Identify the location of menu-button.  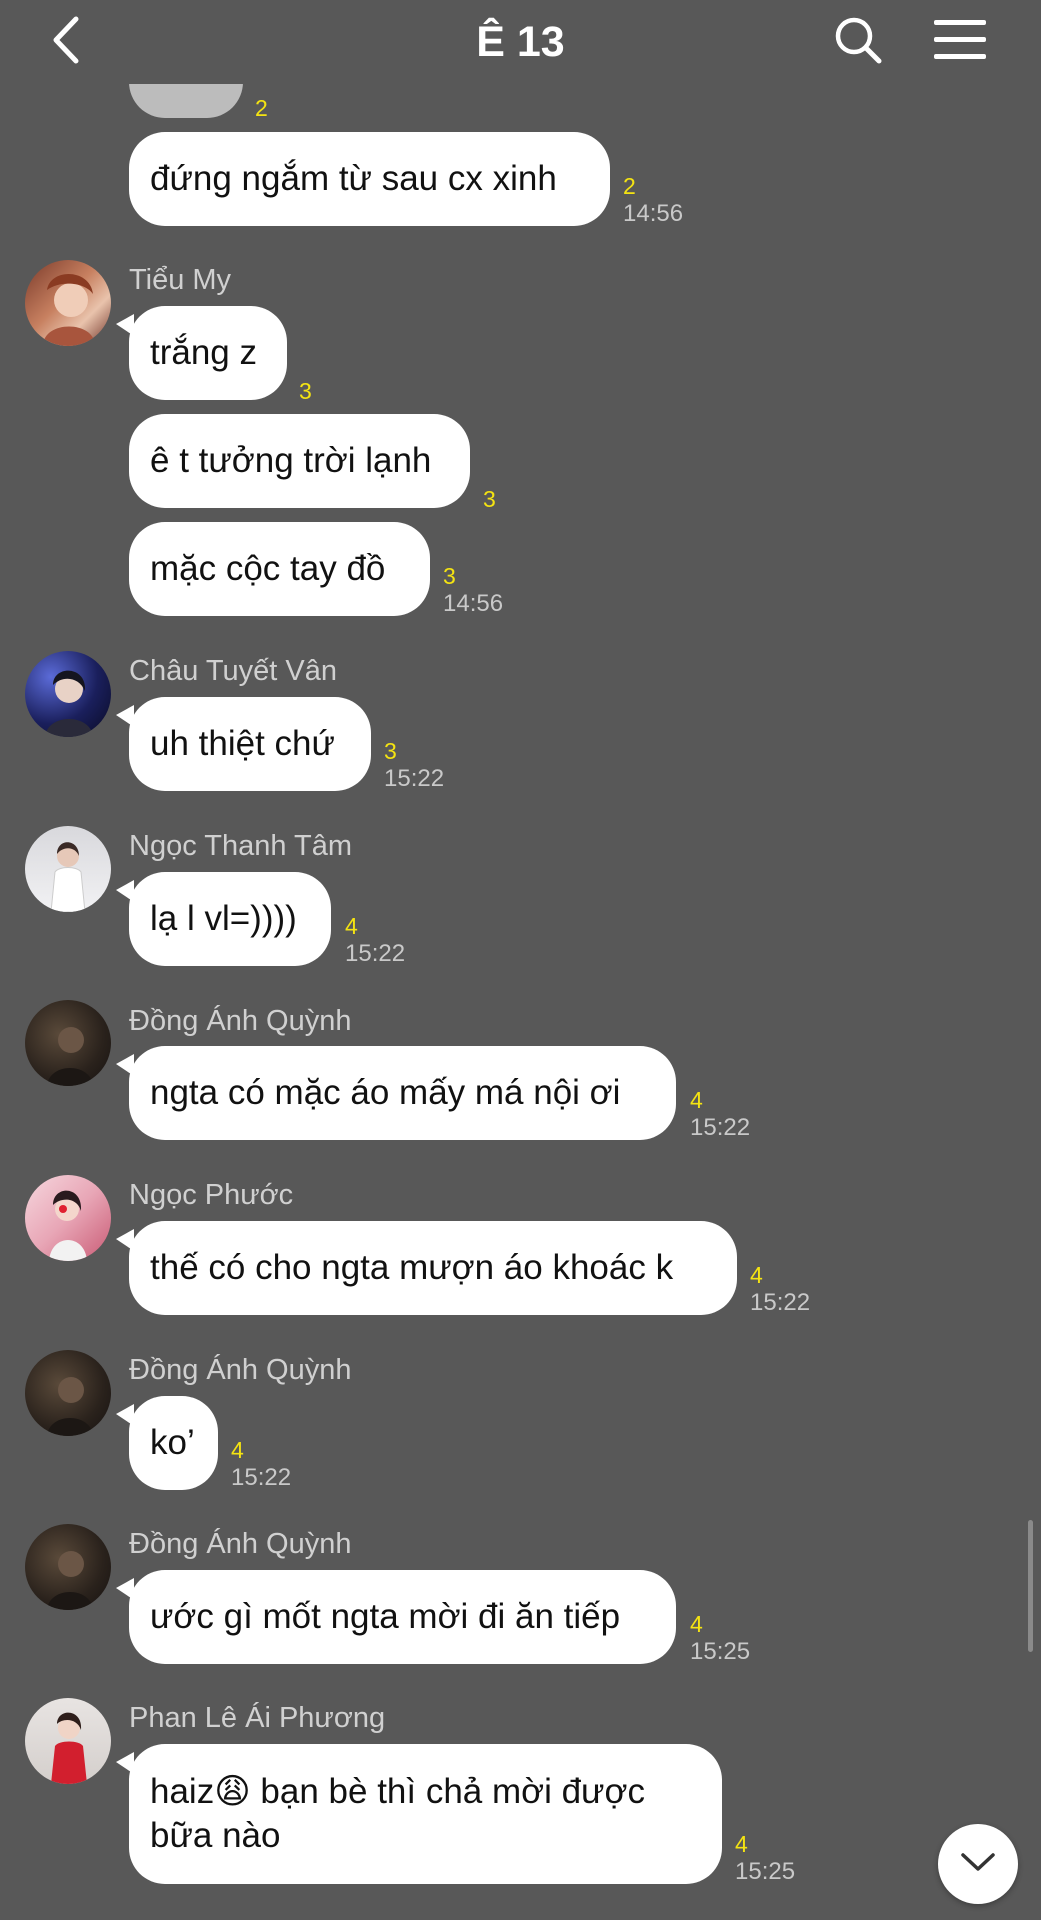
(960, 42).